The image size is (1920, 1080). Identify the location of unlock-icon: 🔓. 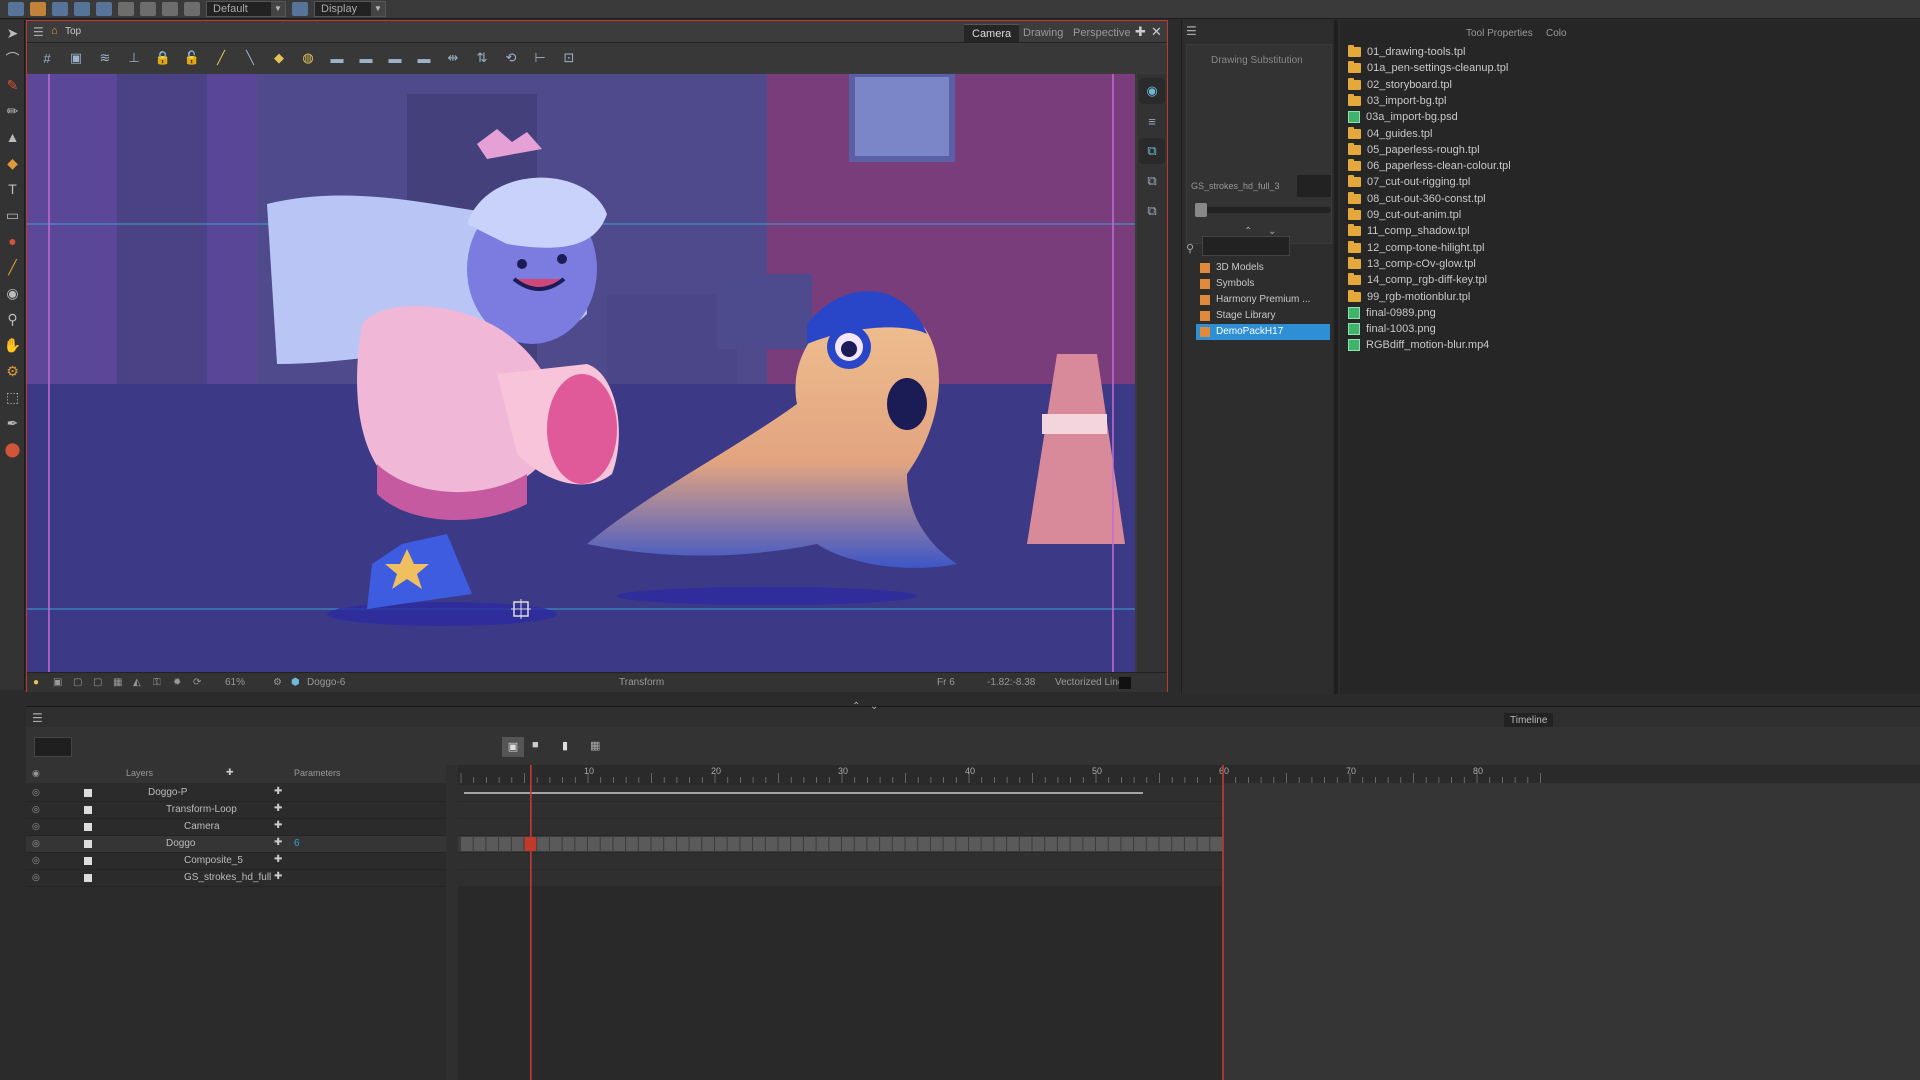
(192, 58).